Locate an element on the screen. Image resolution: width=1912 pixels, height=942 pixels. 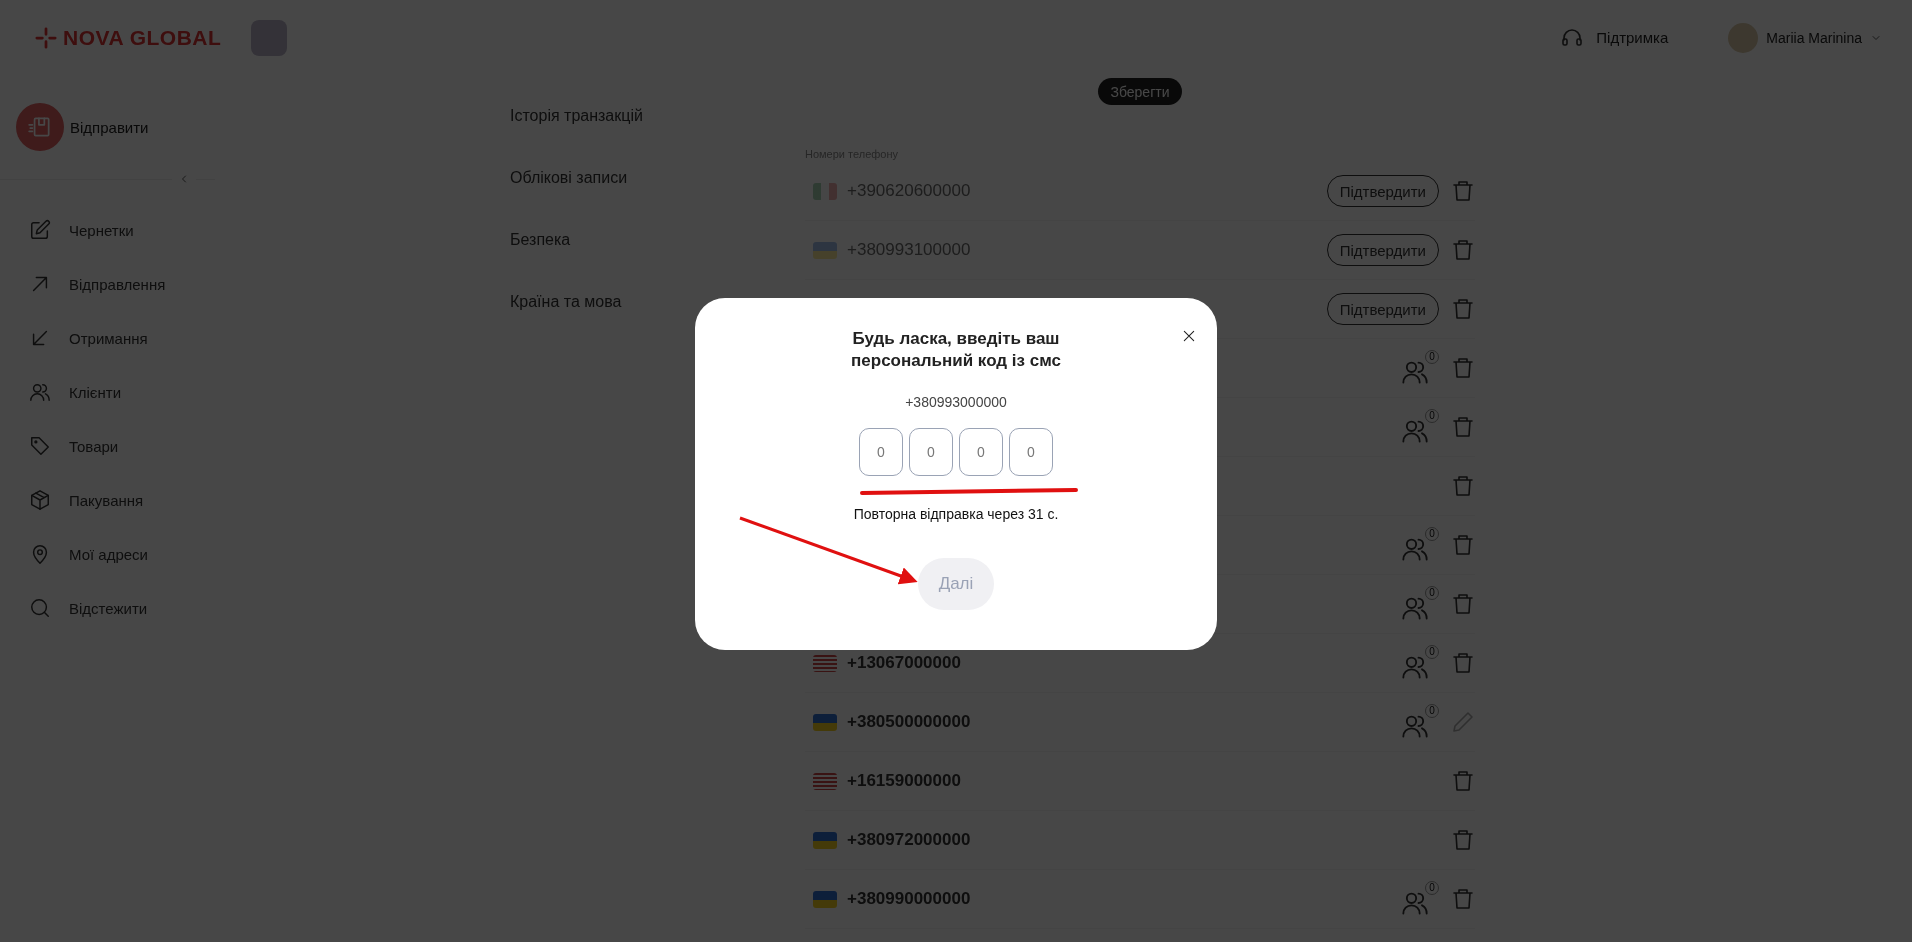
nav-item: Мої адреси is located at coordinates (107, 554).